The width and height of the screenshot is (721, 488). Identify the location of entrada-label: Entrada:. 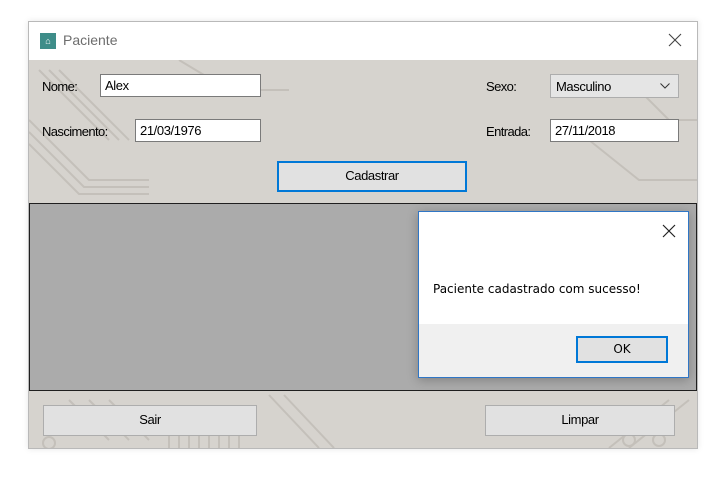
(508, 131).